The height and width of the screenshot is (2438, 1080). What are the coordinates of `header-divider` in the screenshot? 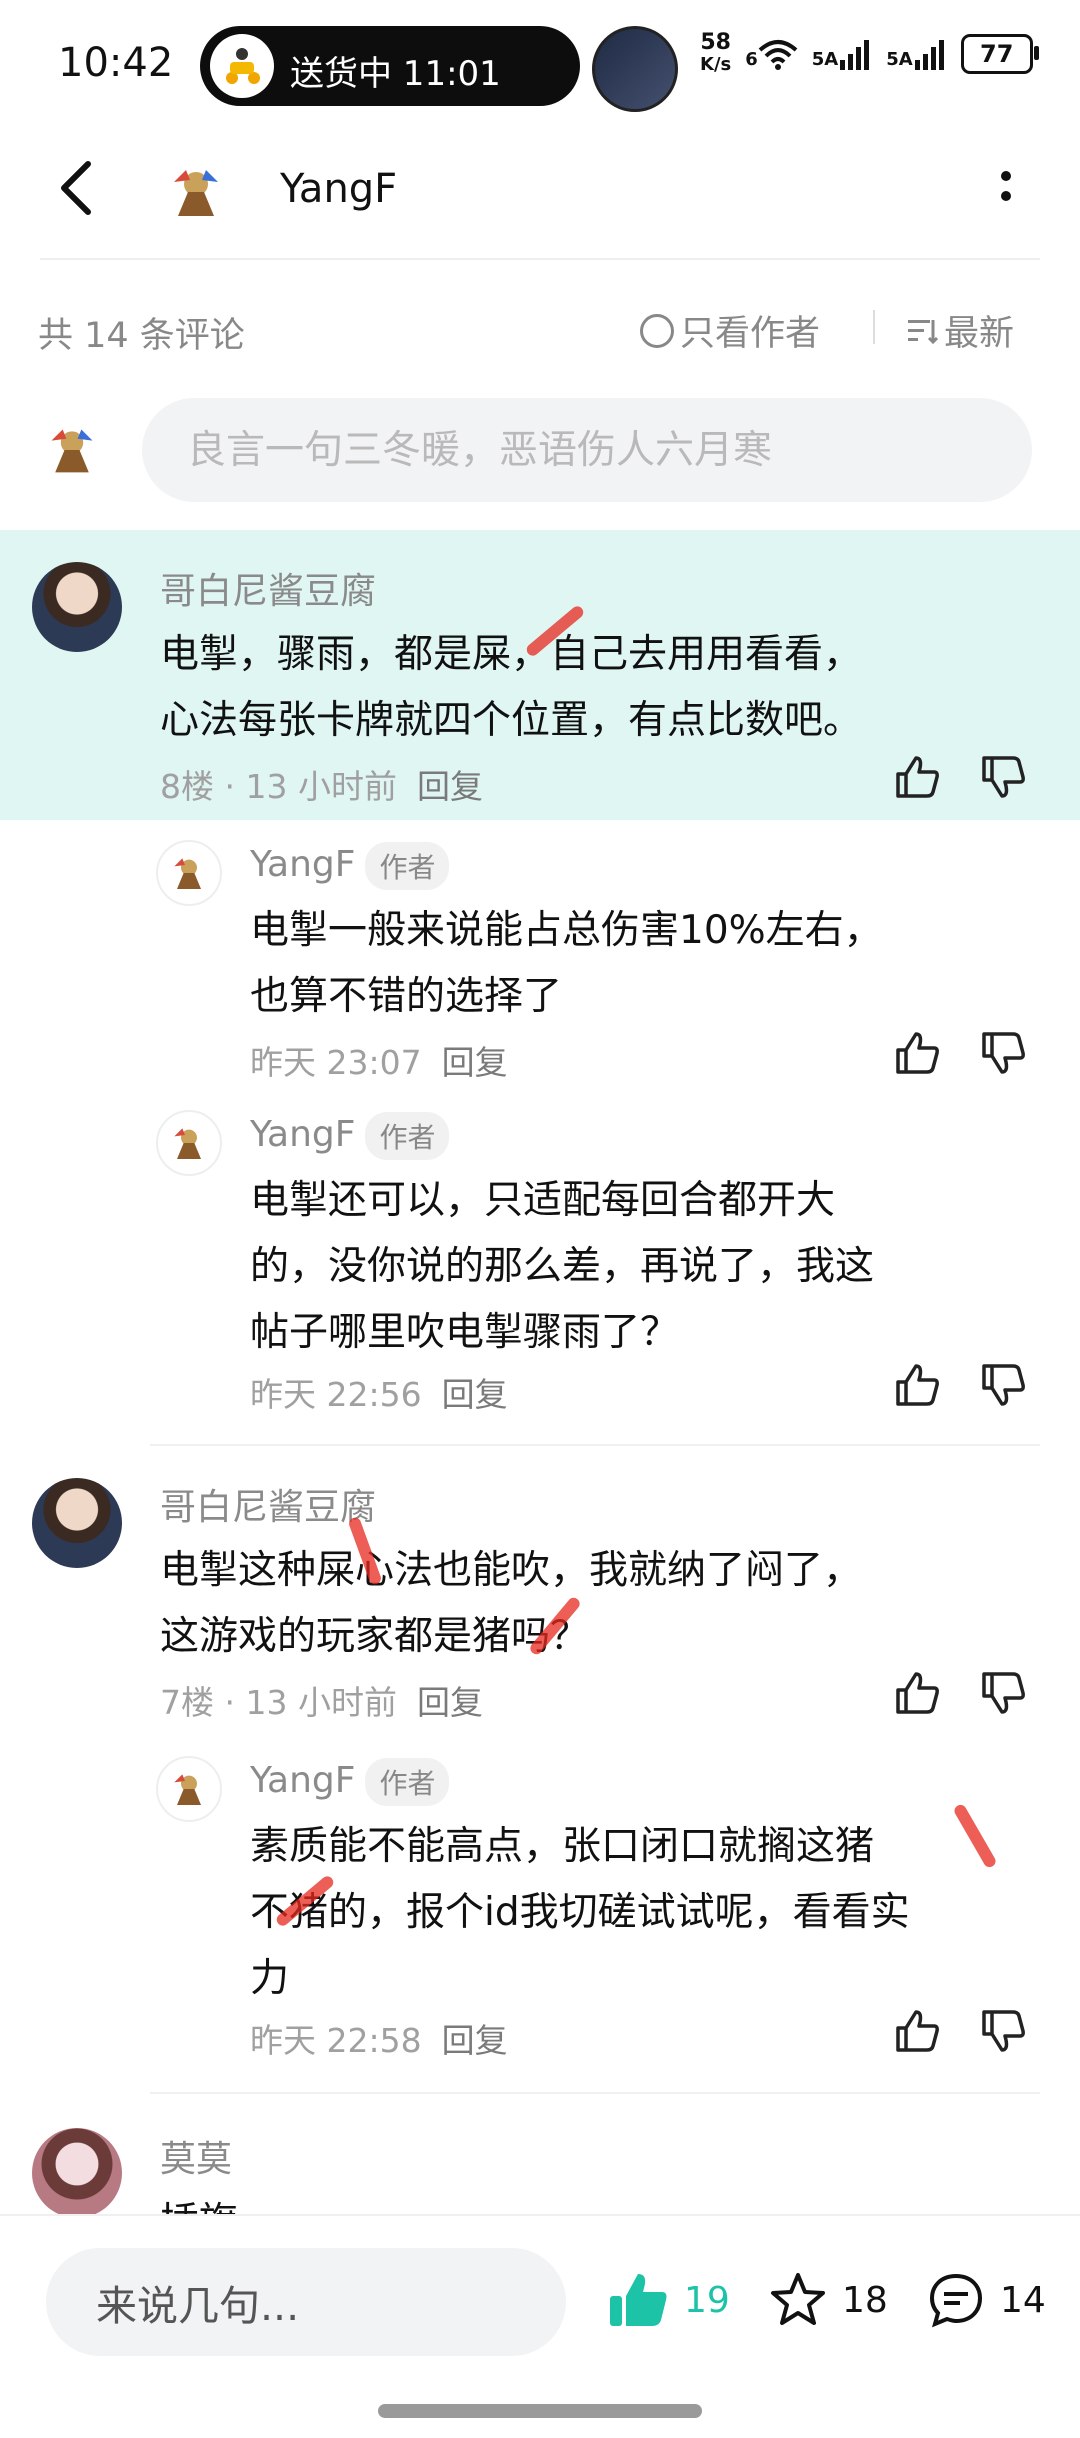 It's located at (540, 259).